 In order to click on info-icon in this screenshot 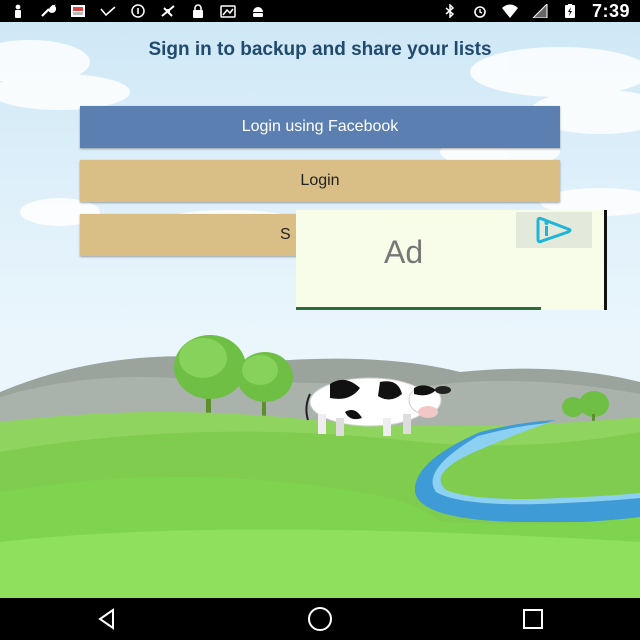, I will do `click(138, 11)`.